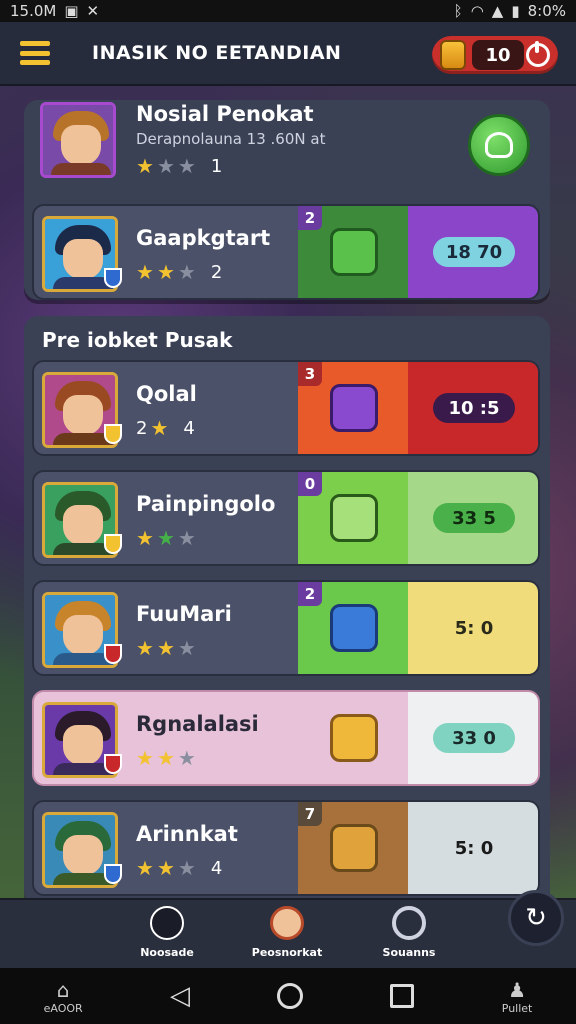 This screenshot has width=576, height=1024. What do you see at coordinates (286, 628) in the screenshot?
I see `list-item: FuuMari ★ ★ ★ 2 5: 0` at bounding box center [286, 628].